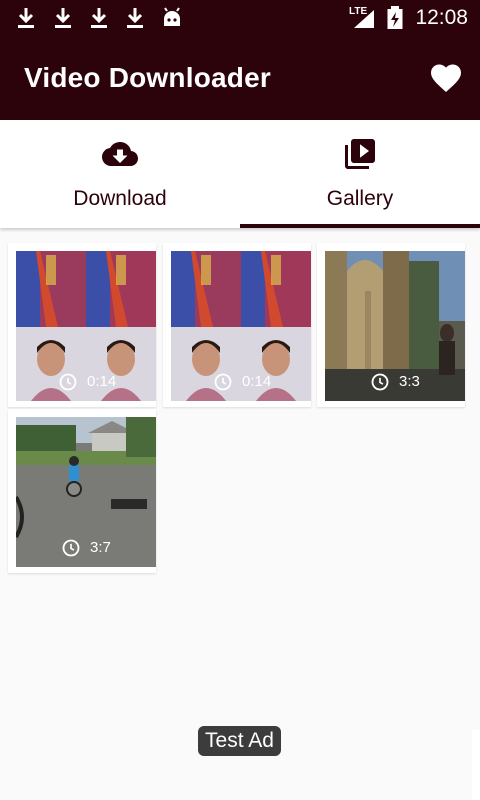  I want to click on duration-badge: 3:7, so click(86, 548).